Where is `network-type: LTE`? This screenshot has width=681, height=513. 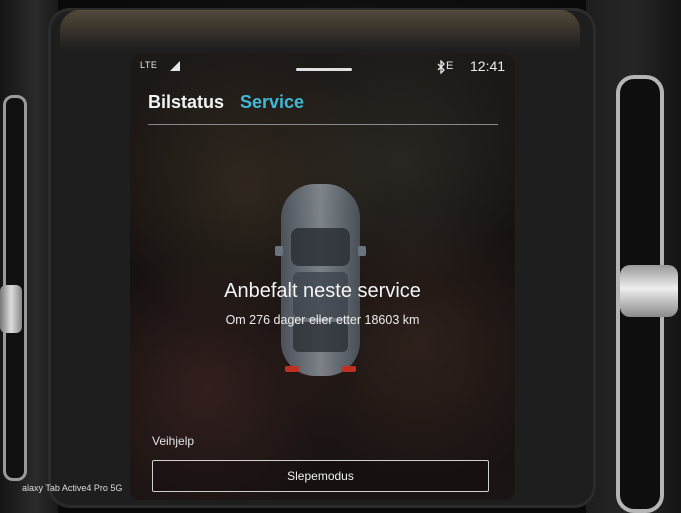
network-type: LTE is located at coordinates (149, 65).